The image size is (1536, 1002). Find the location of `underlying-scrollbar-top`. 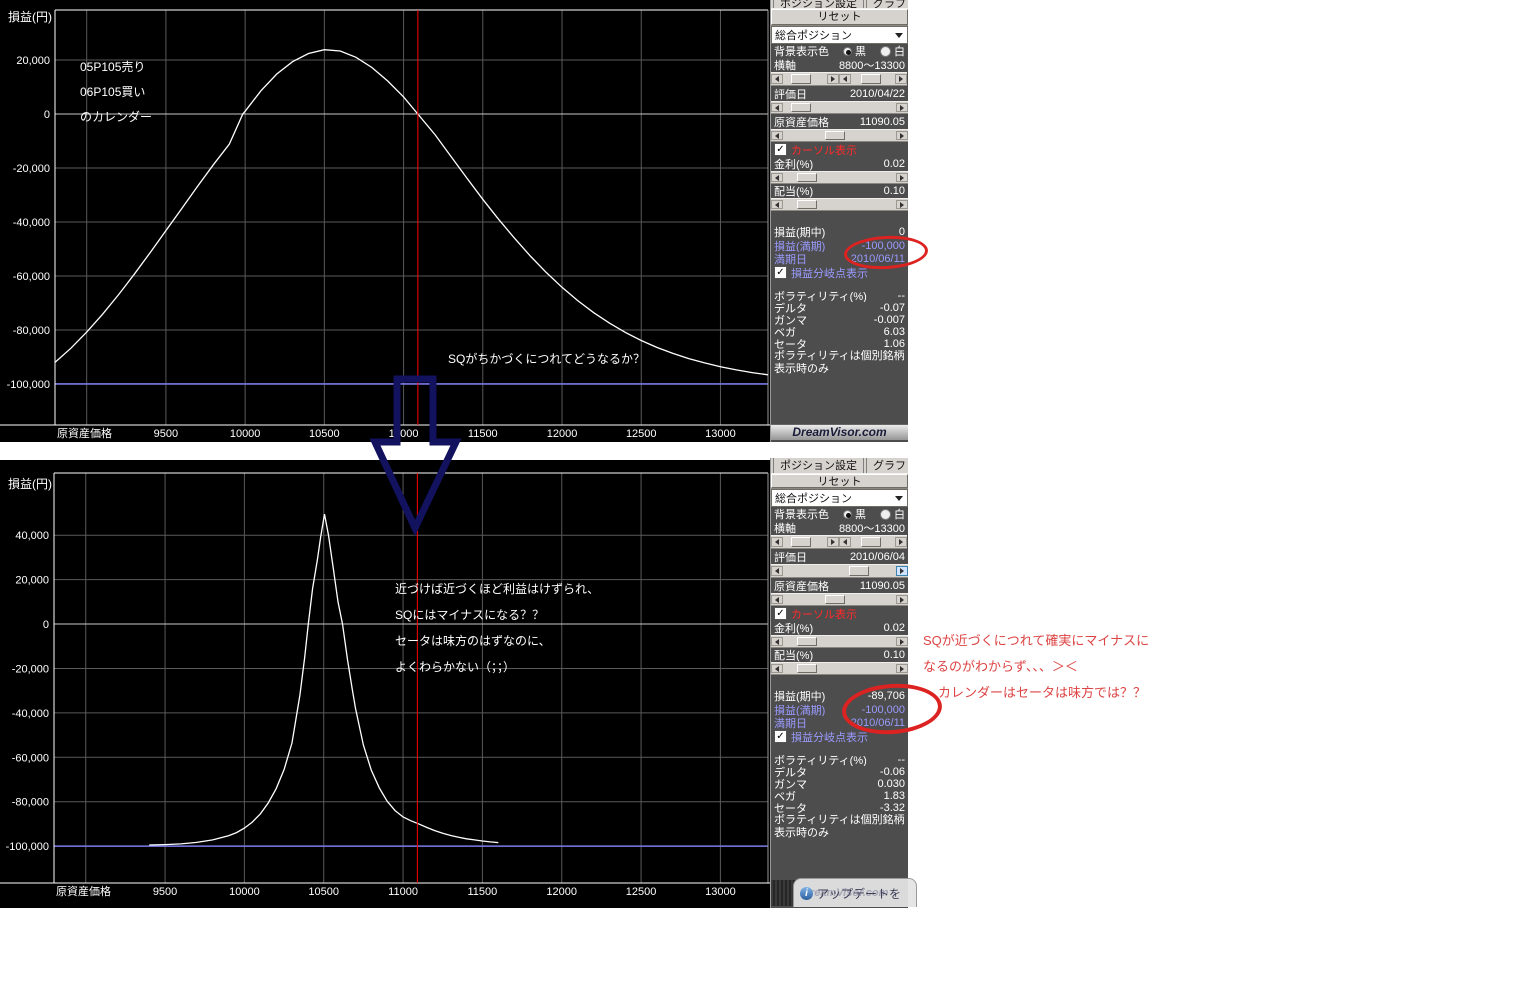

underlying-scrollbar-top is located at coordinates (839, 135).